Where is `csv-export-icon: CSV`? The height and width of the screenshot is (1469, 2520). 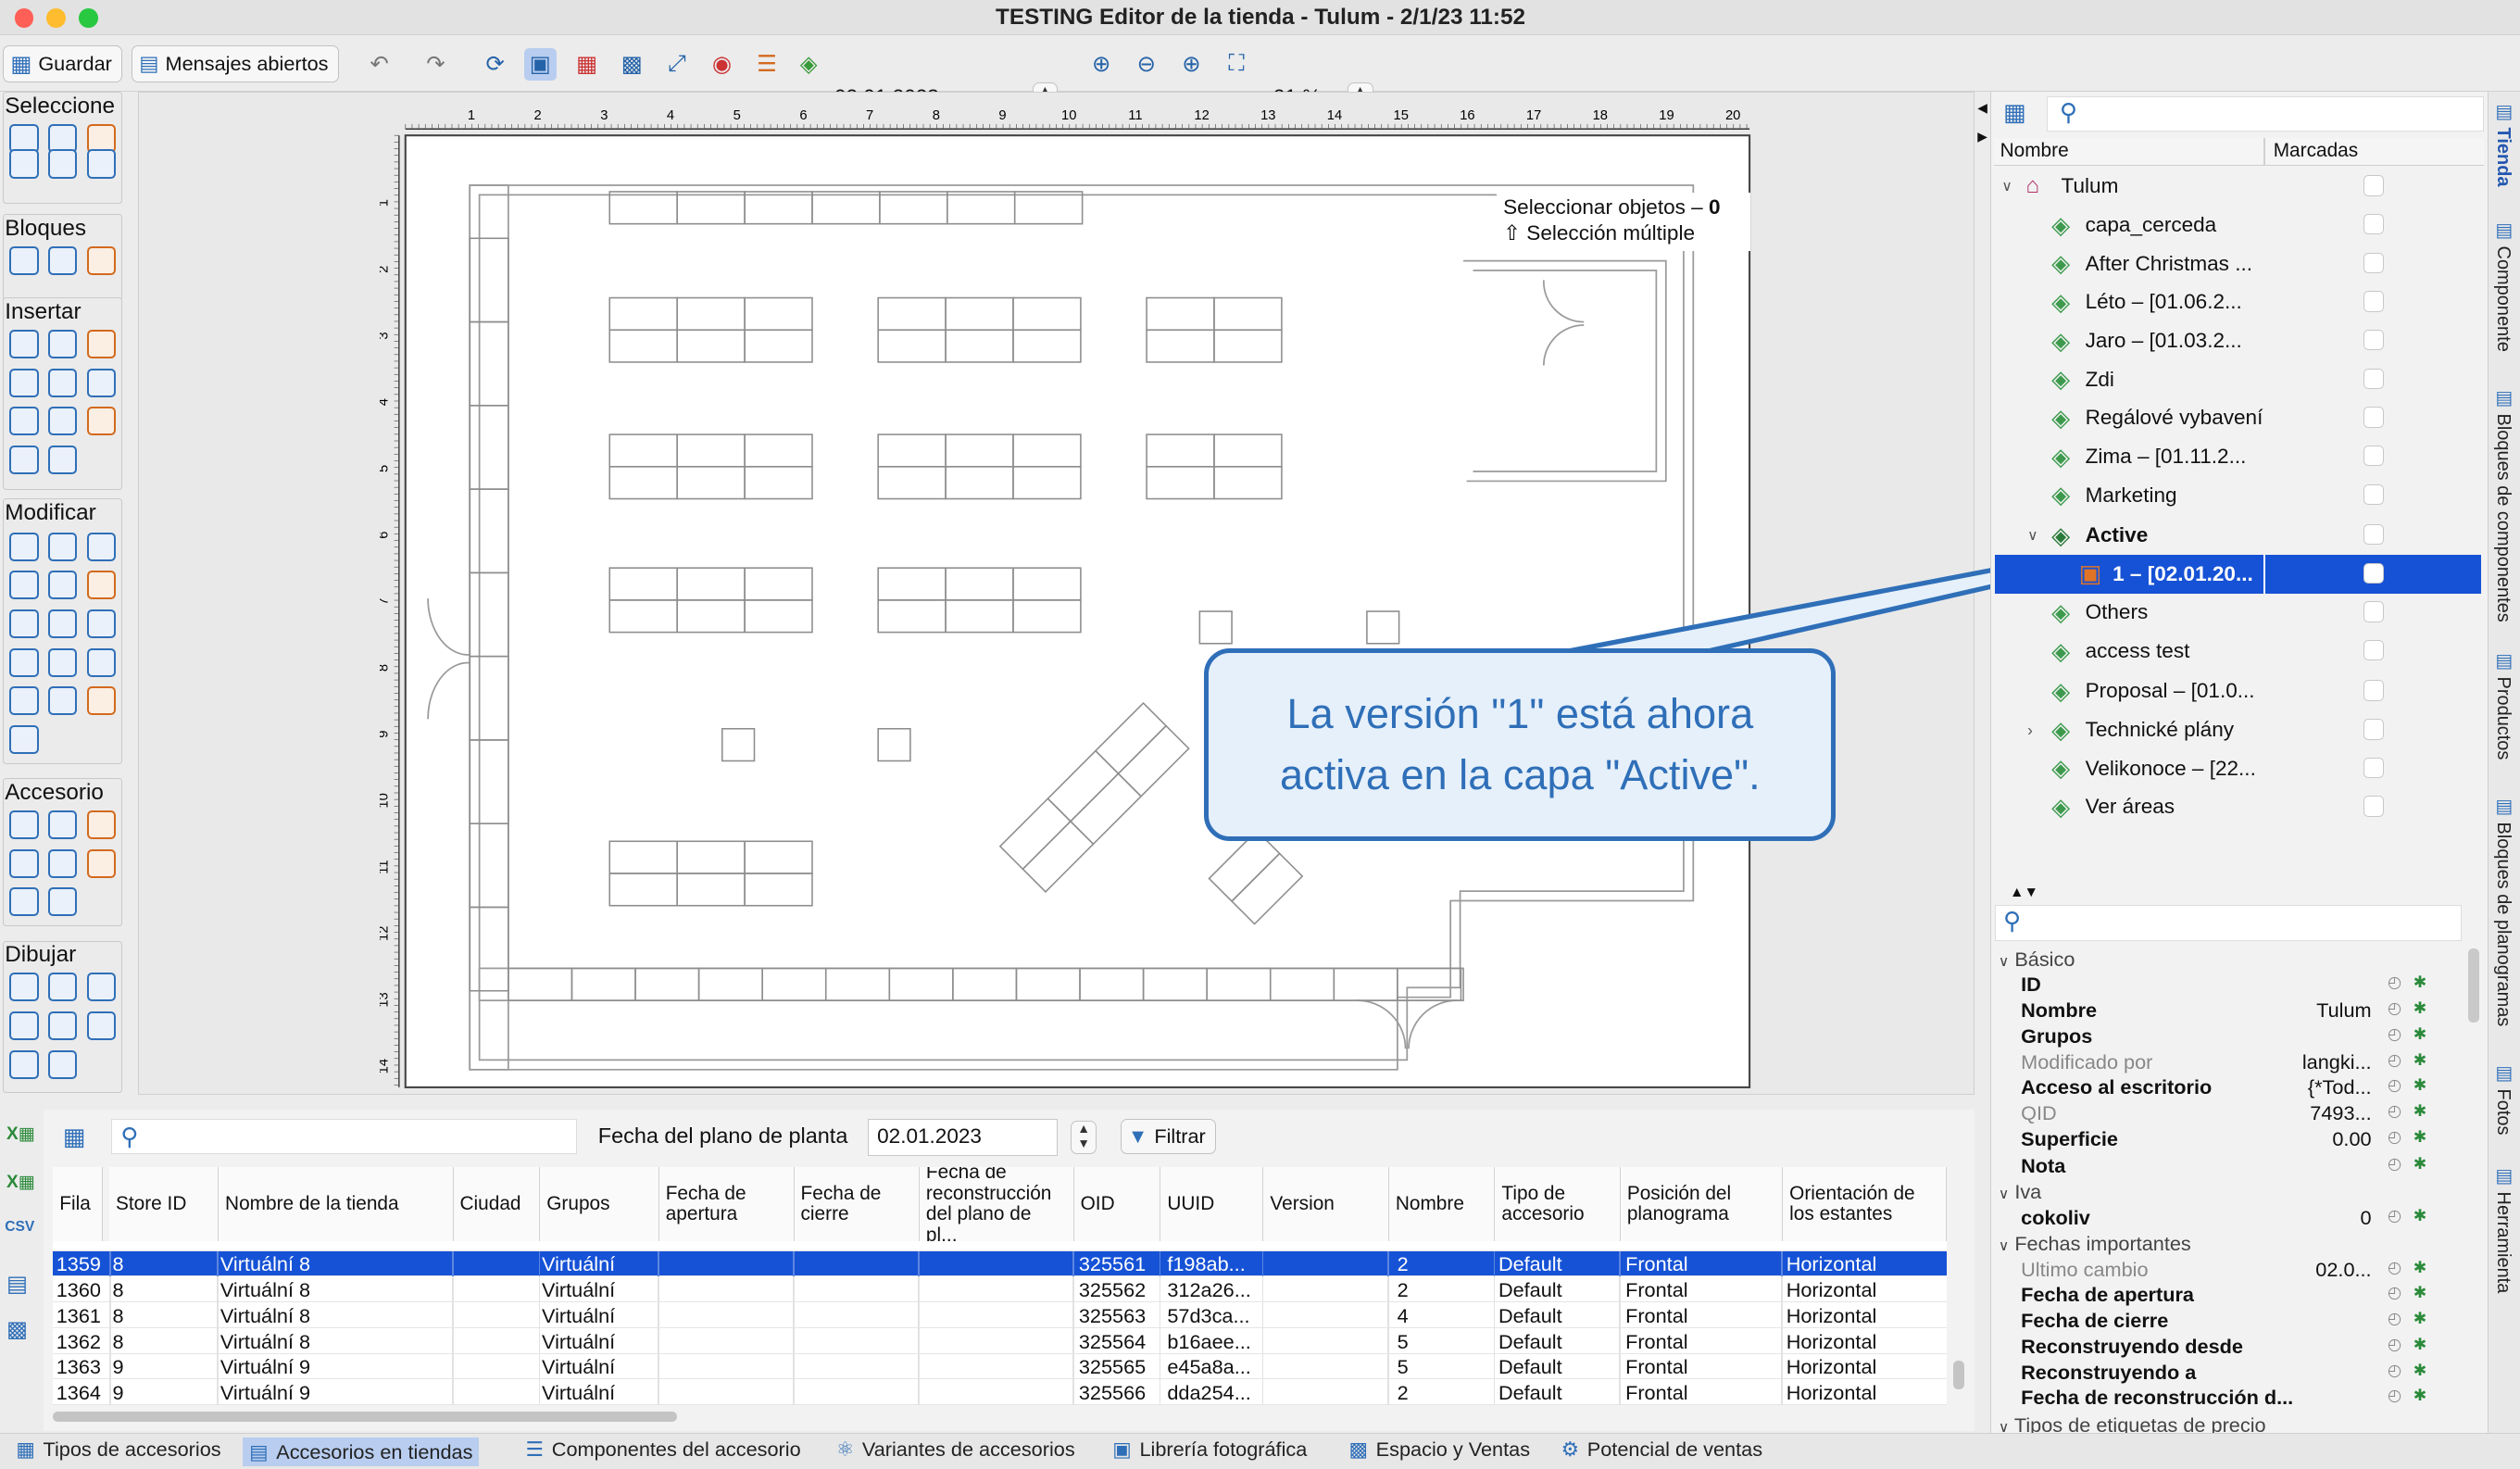
csv-export-icon: CSV is located at coordinates (19, 1227).